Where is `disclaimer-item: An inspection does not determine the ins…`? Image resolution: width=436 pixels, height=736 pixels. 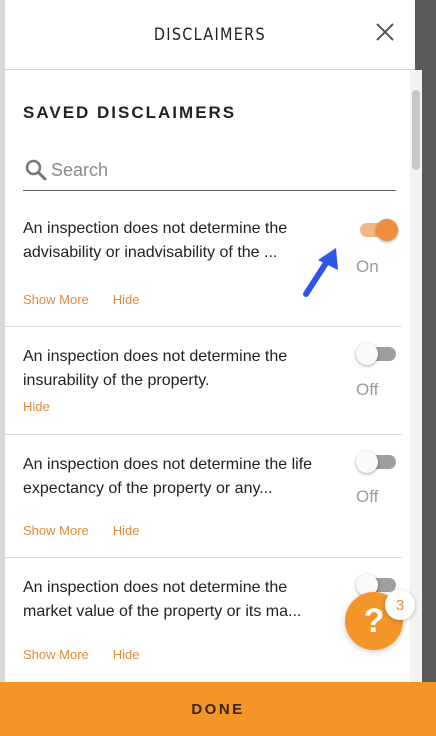 disclaimer-item: An inspection does not determine the ins… is located at coordinates (203, 381).